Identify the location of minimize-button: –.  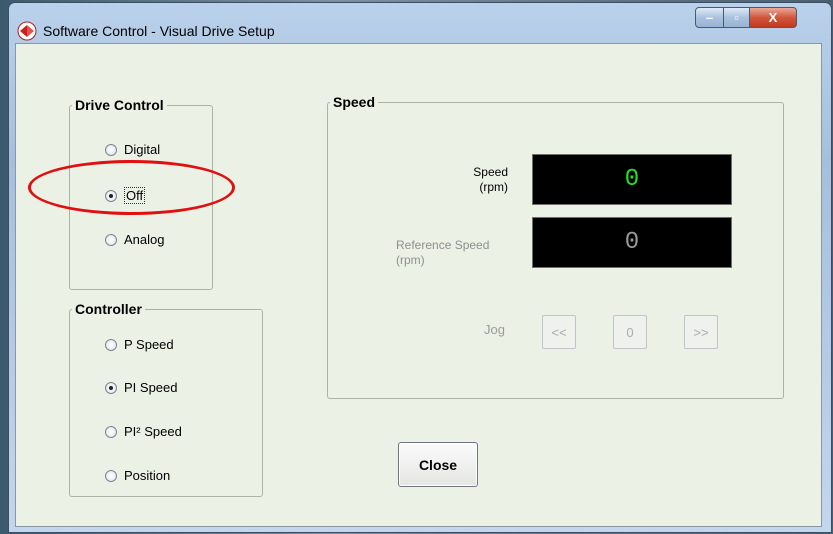
(709, 17).